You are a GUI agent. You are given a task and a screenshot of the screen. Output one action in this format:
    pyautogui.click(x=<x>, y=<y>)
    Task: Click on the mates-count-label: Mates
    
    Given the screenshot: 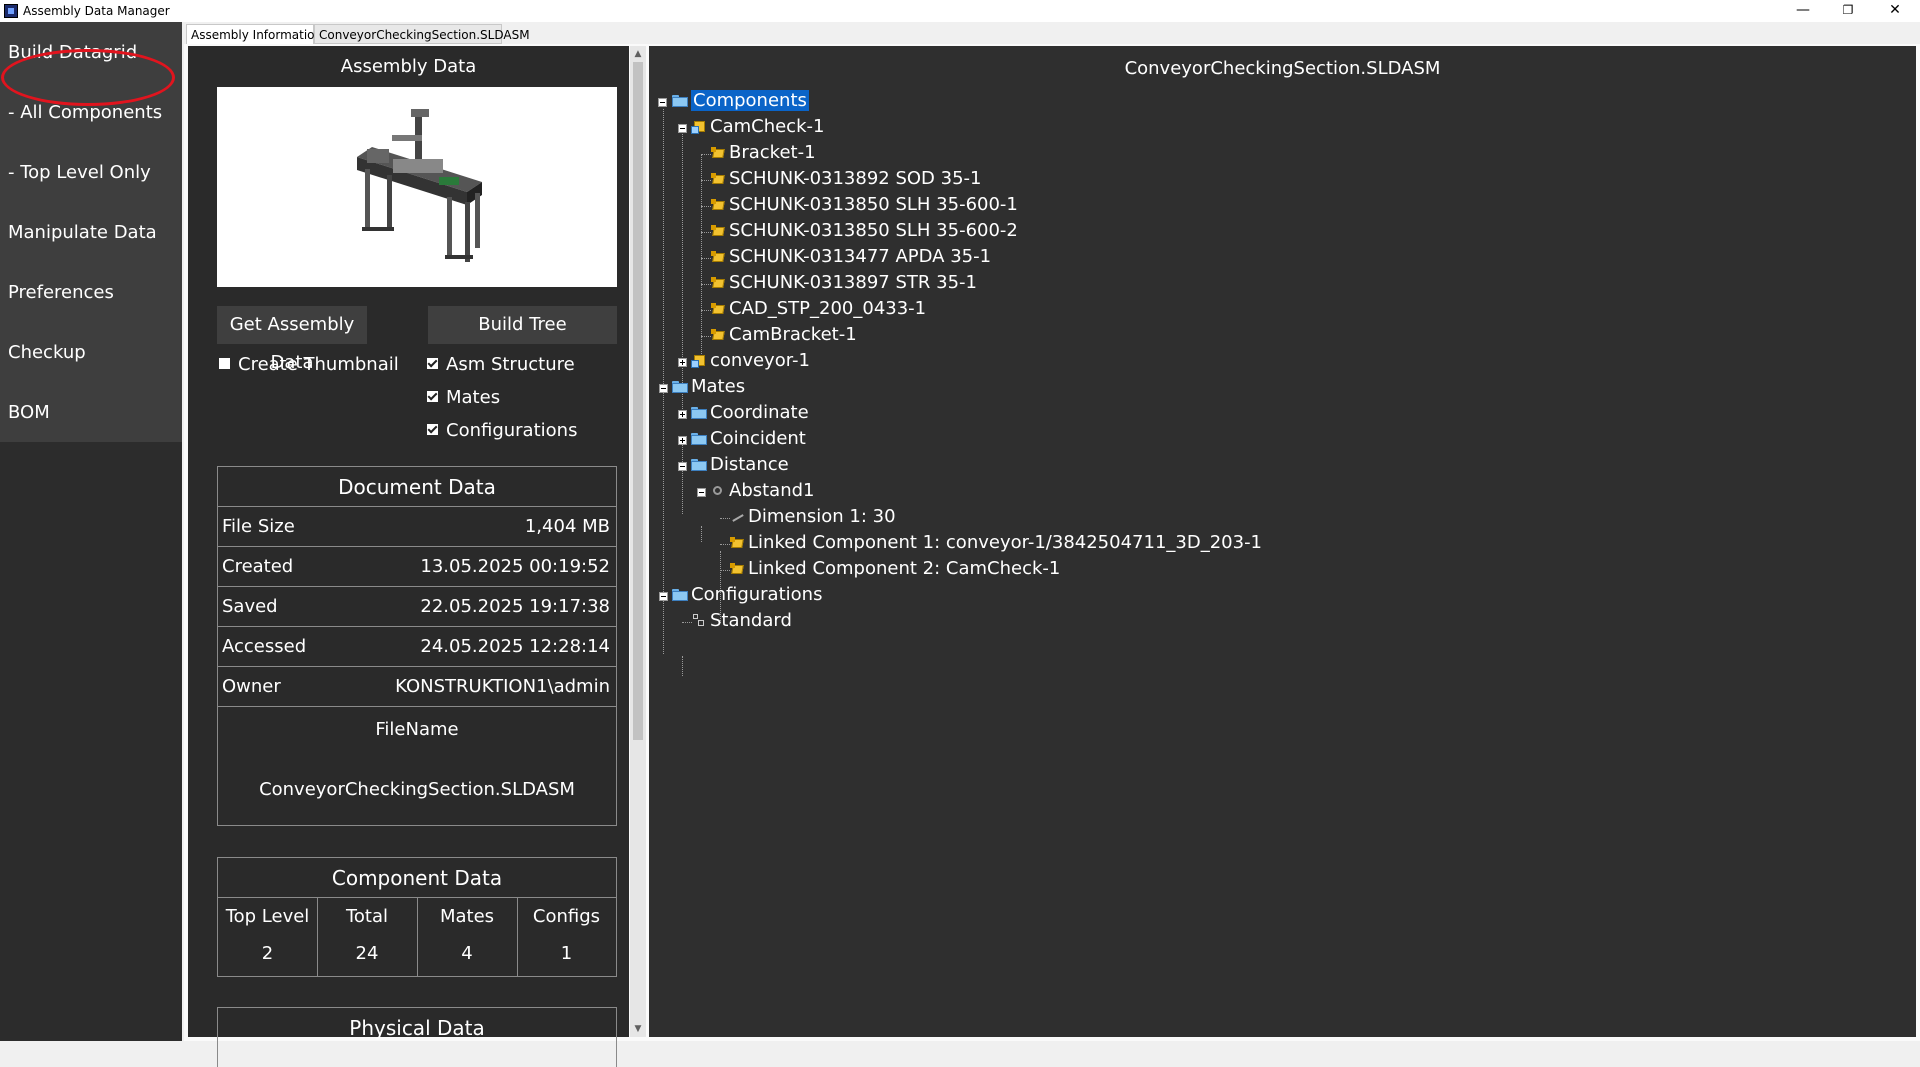 What is the action you would take?
    pyautogui.click(x=467, y=916)
    